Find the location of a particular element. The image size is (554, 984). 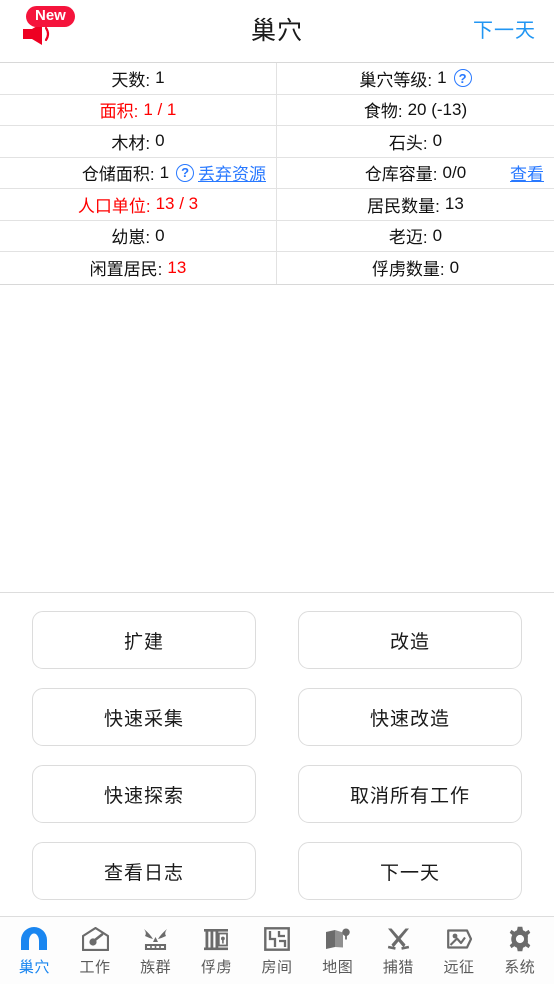

stats-value: 0/0 is located at coordinates (454, 172).